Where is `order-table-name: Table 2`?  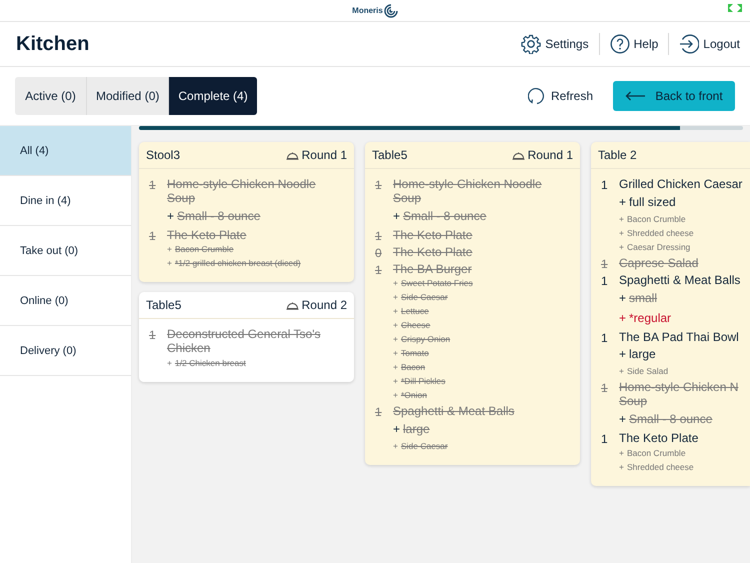
order-table-name: Table 2 is located at coordinates (617, 155).